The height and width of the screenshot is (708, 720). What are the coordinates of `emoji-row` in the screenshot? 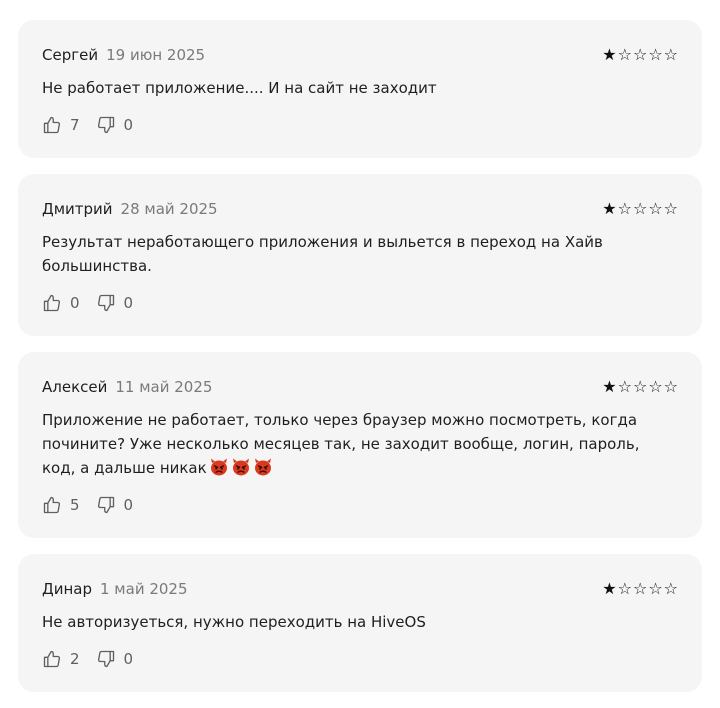 It's located at (241, 467).